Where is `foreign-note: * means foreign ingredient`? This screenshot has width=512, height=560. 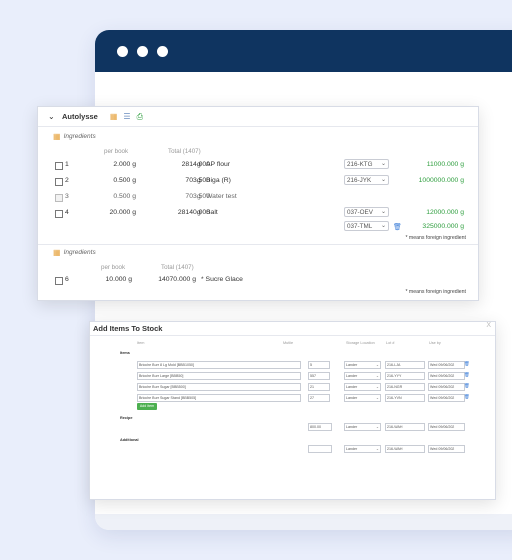 foreign-note: * means foreign ingredient is located at coordinates (435, 238).